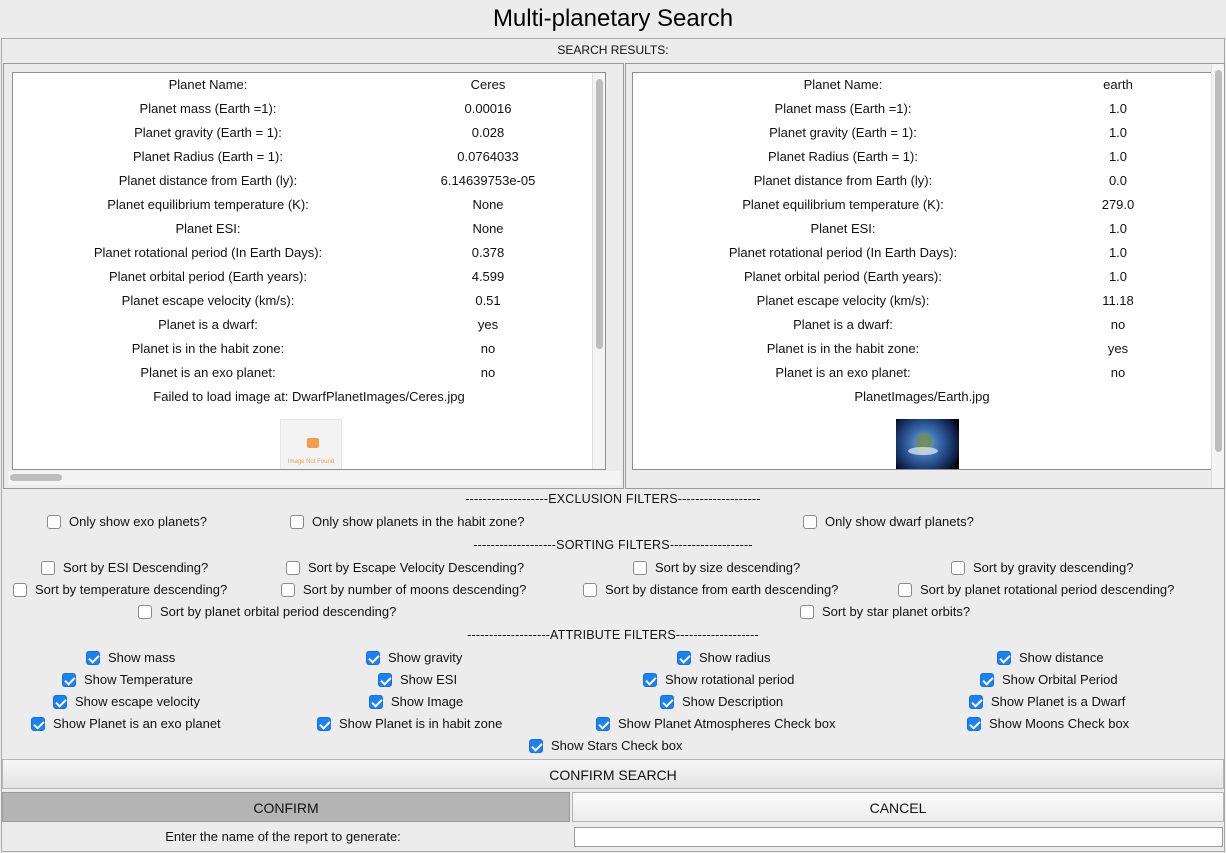  What do you see at coordinates (488, 348) in the screenshot?
I see `field-value: no` at bounding box center [488, 348].